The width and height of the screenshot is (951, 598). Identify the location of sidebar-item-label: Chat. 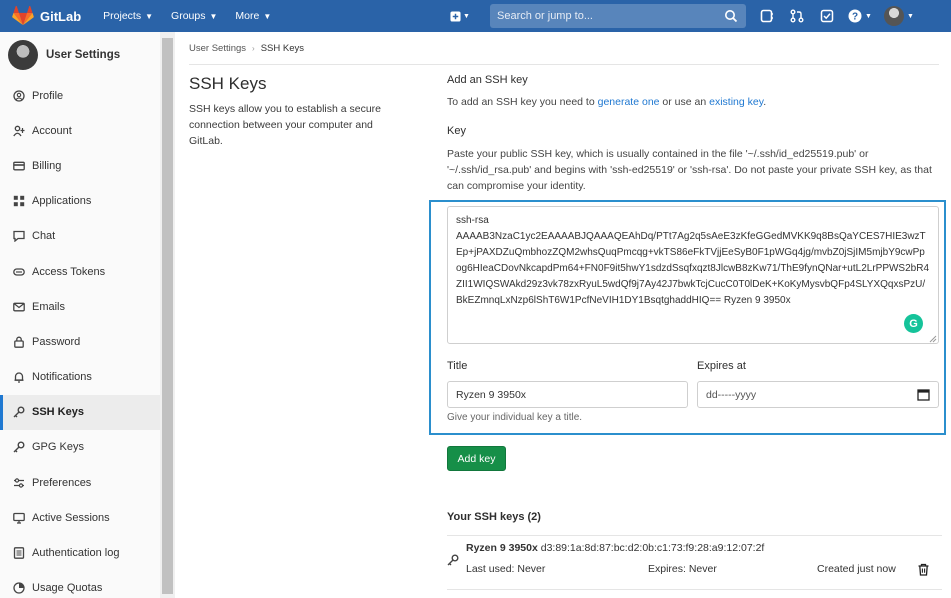
(44, 236).